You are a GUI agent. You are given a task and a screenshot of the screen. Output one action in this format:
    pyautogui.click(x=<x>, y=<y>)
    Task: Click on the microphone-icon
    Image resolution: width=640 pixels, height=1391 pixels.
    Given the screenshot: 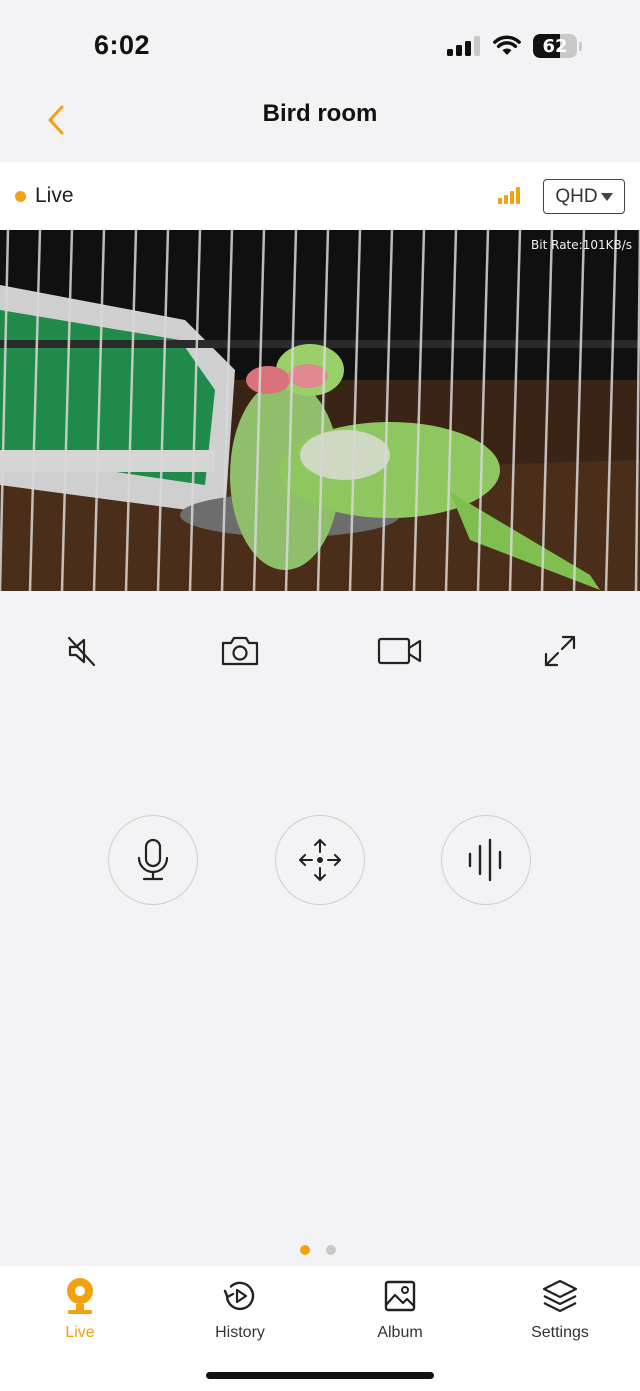 What is the action you would take?
    pyautogui.click(x=153, y=859)
    